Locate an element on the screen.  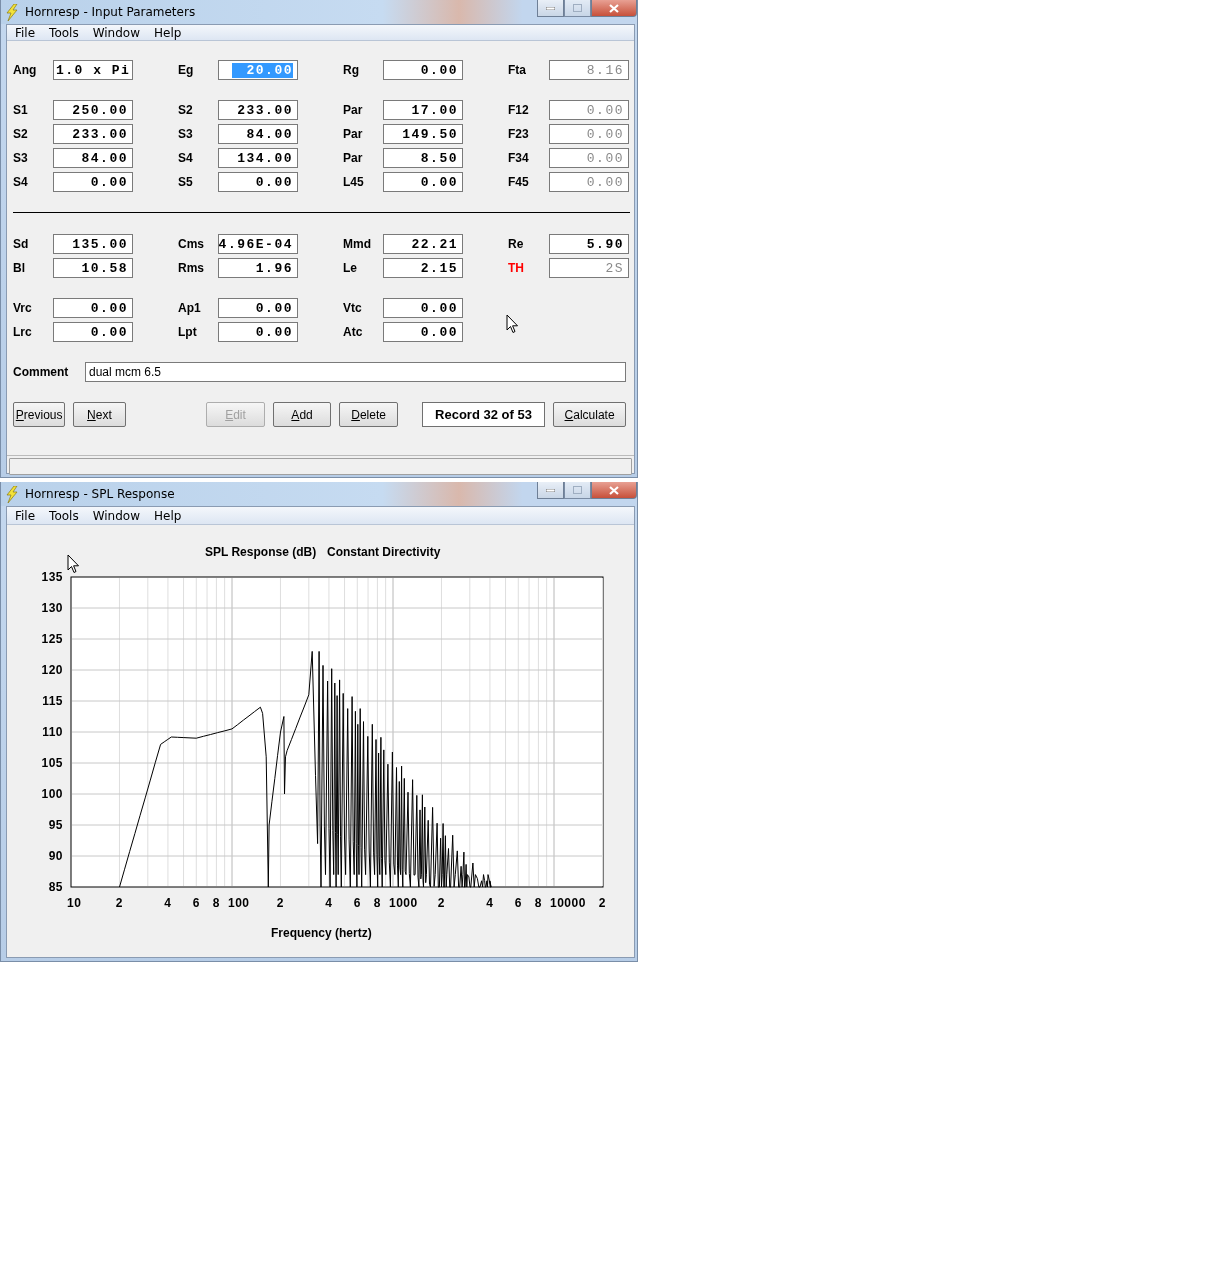
field-label: F45 is located at coordinates (518, 182).